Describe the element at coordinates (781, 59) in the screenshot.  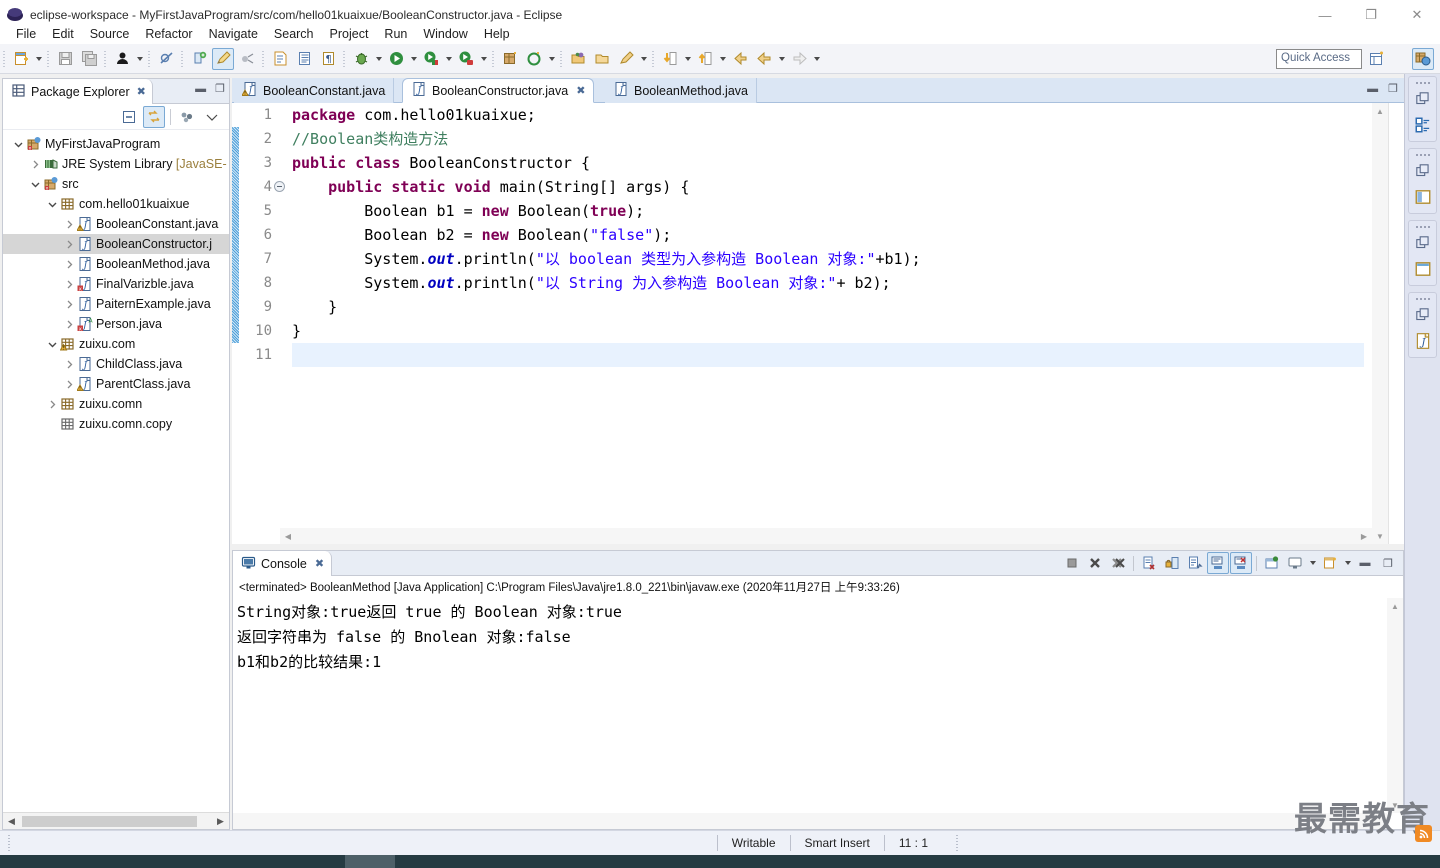
I see `forward-dropdown-icon` at that location.